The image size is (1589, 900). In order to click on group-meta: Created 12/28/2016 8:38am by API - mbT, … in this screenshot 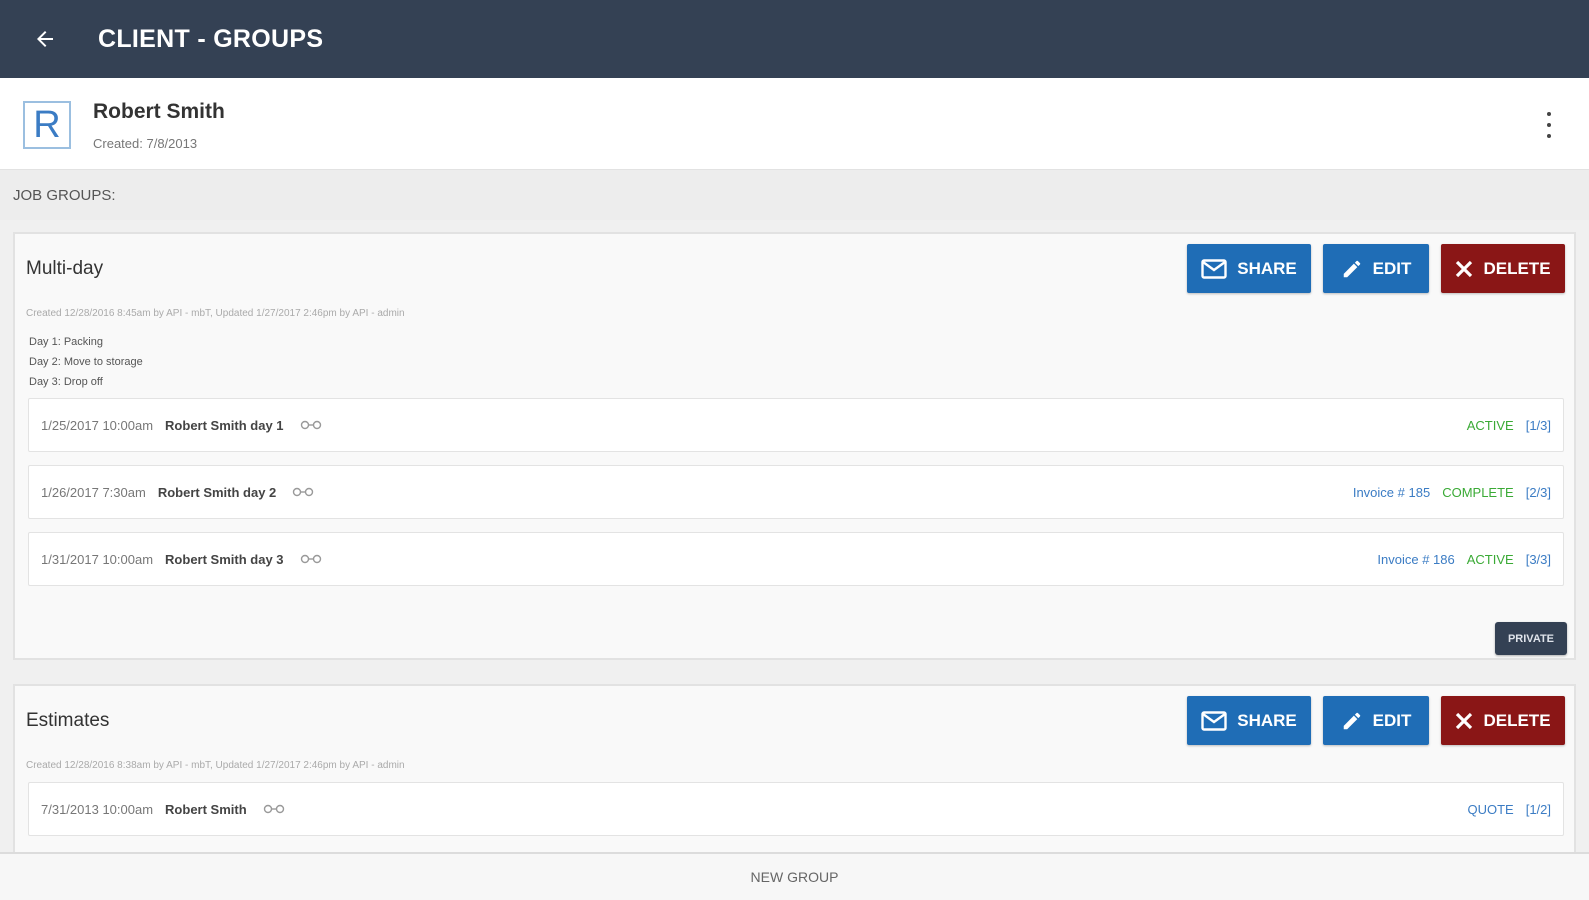, I will do `click(215, 765)`.